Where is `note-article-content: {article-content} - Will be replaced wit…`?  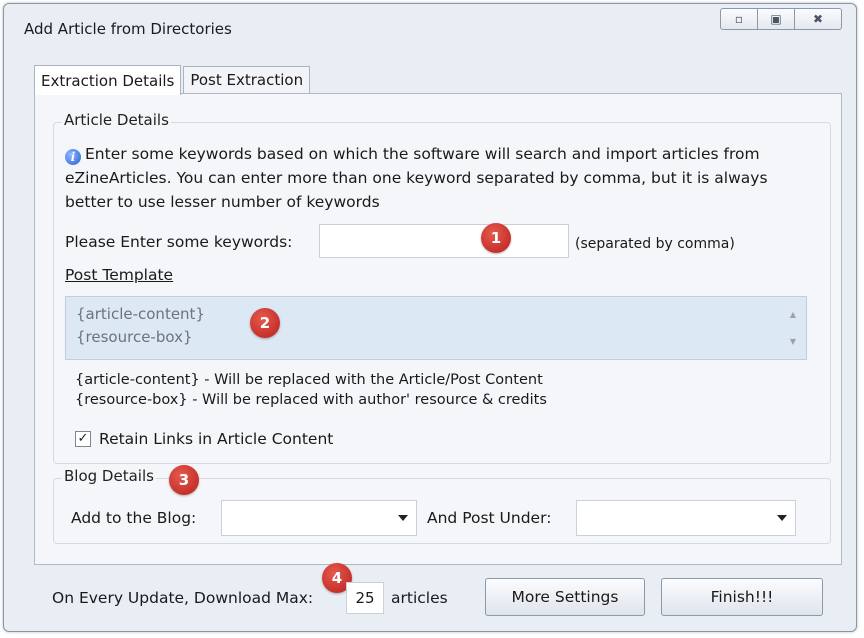
note-article-content: {article-content} - Will be replaced wit… is located at coordinates (309, 380).